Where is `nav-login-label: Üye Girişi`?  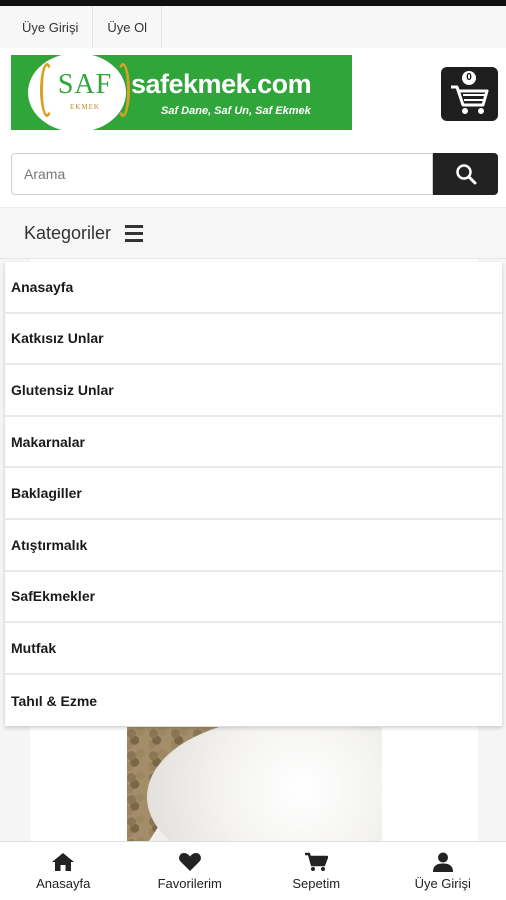 nav-login-label: Üye Girişi is located at coordinates (442, 883).